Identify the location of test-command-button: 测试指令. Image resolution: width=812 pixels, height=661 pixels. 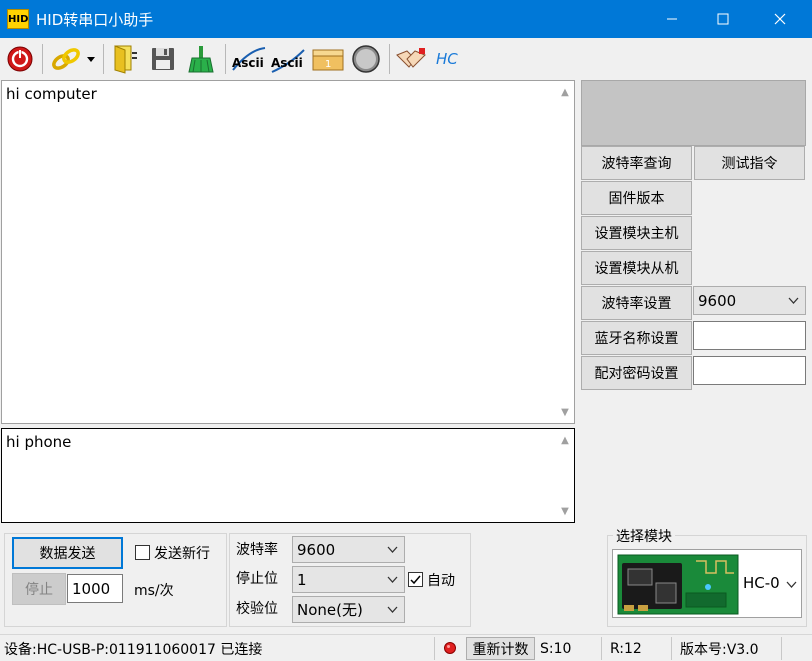
(749, 163).